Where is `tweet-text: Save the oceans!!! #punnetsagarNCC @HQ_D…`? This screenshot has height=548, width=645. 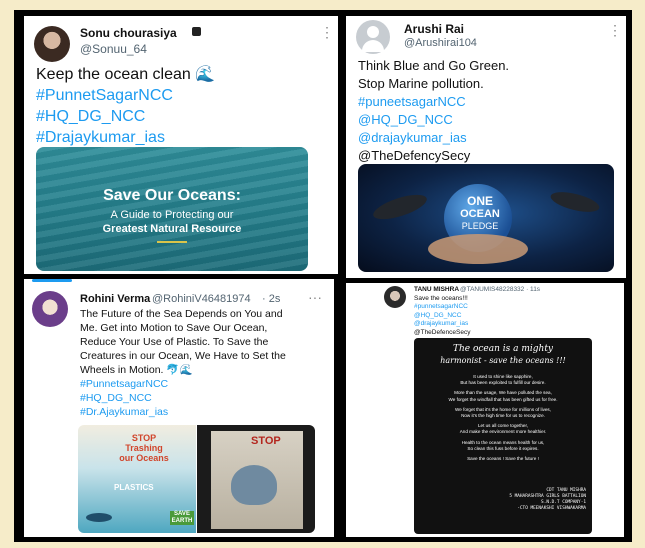
tweet-text: Save the oceans!!! #punnetsagarNCC @HQ_D… is located at coordinates (442, 316).